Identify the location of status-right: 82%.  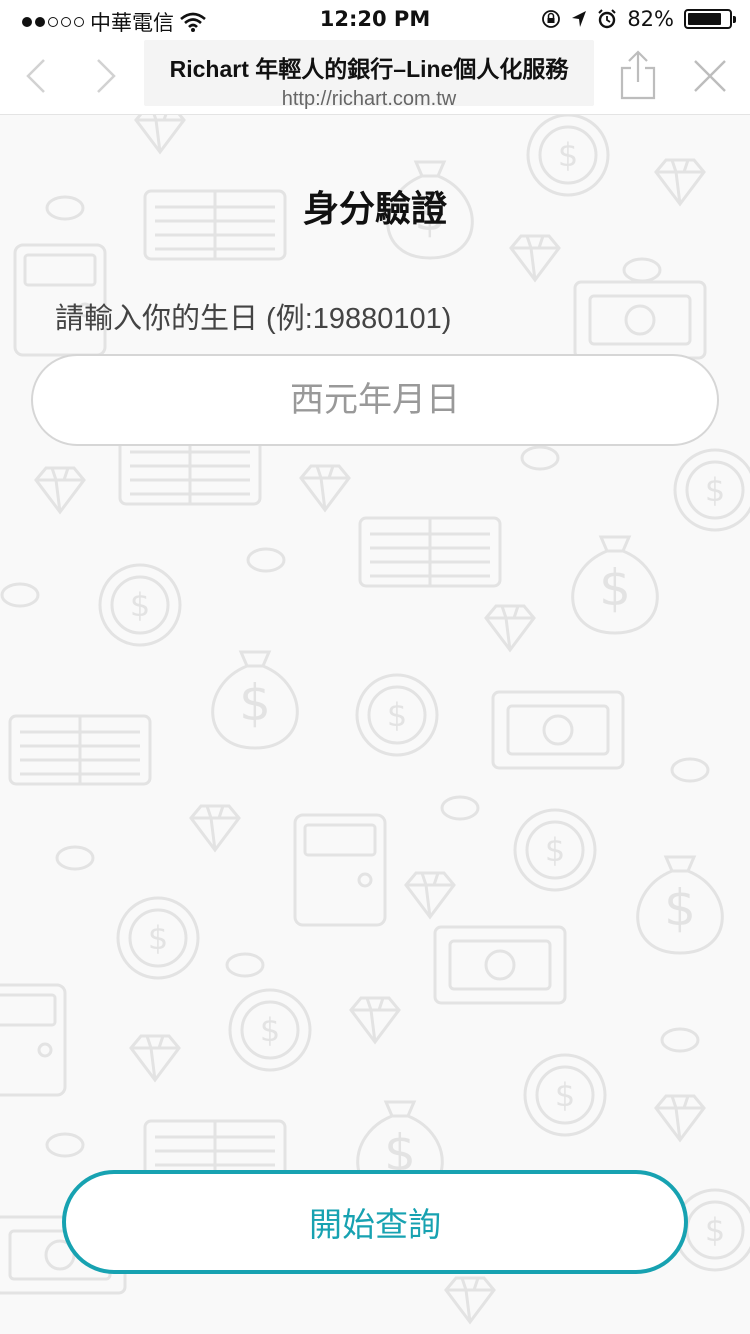
(638, 19).